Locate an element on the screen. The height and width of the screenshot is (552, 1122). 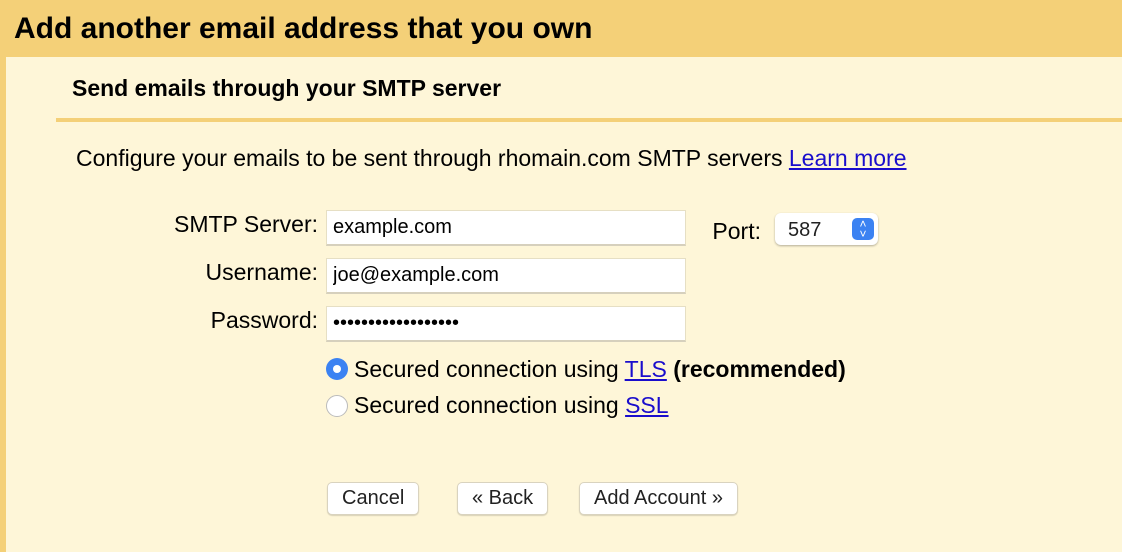
tls-text: Secured connection using is located at coordinates (489, 369).